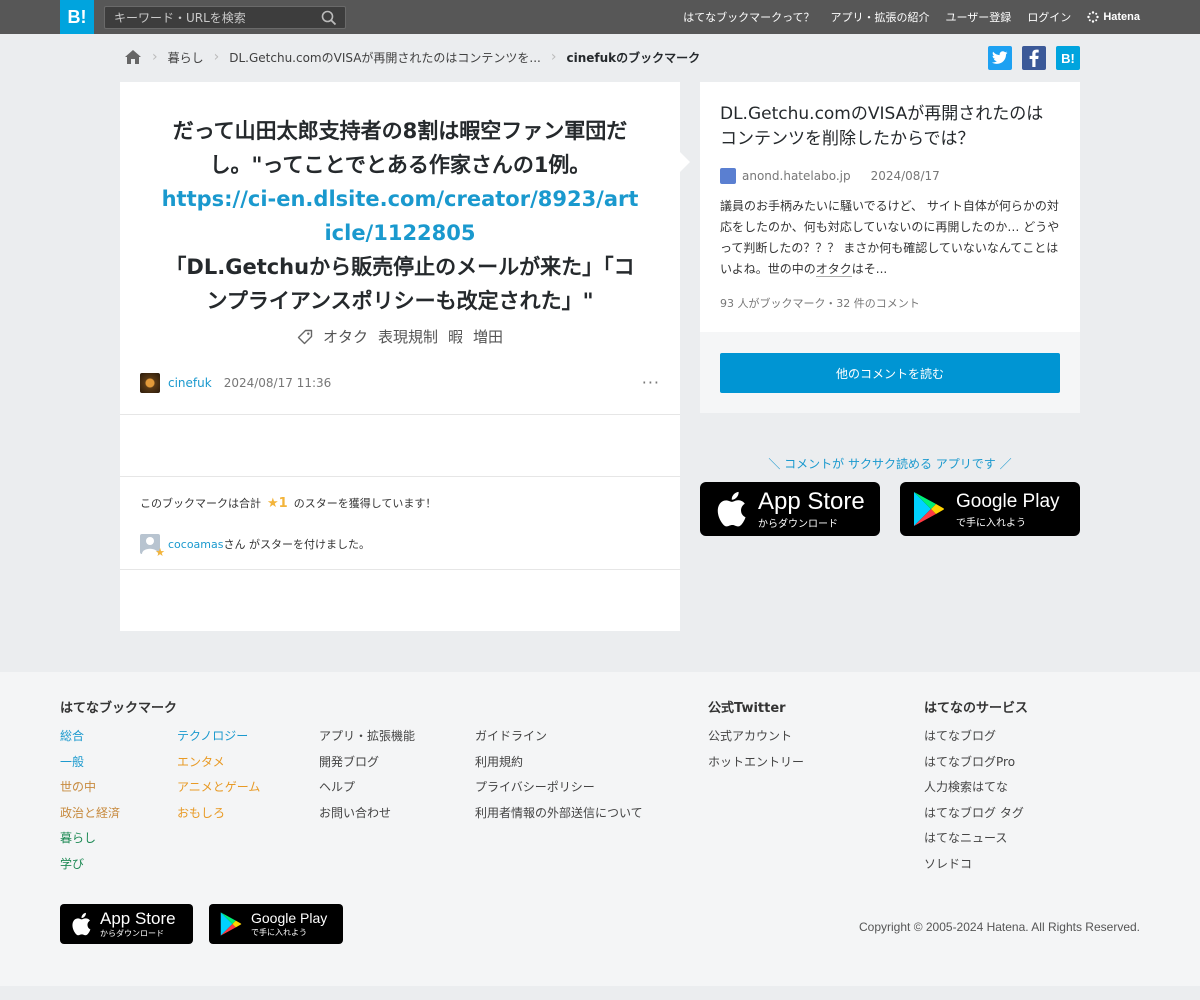  What do you see at coordinates (798, 524) in the screenshot?
I see `app-store-sublabel: からダウンロード` at bounding box center [798, 524].